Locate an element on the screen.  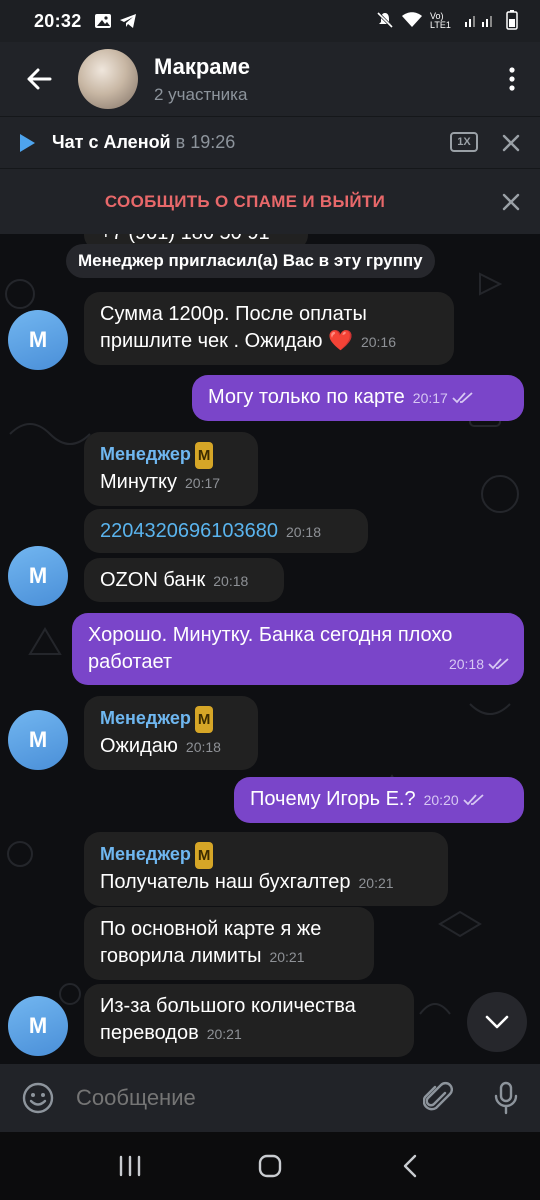
playback-speed-button: 1X is located at coordinates (464, 142).